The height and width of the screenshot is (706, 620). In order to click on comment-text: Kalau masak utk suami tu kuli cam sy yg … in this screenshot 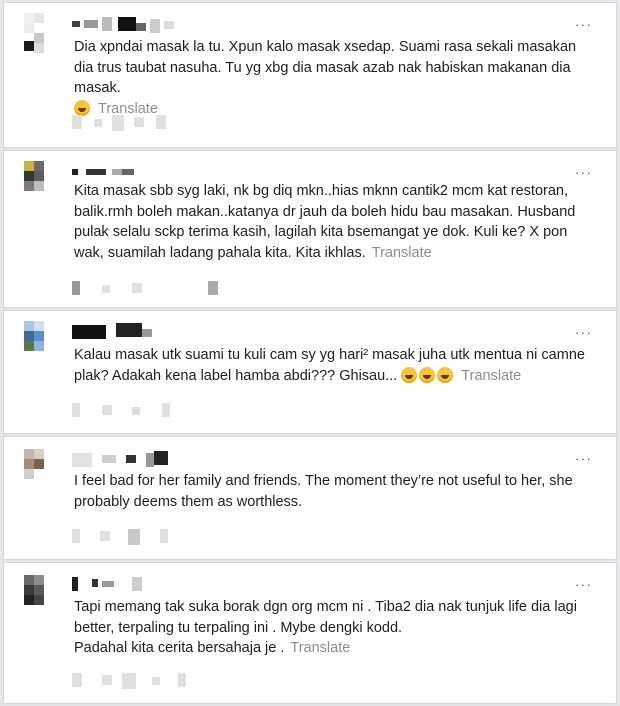, I will do `click(335, 365)`.